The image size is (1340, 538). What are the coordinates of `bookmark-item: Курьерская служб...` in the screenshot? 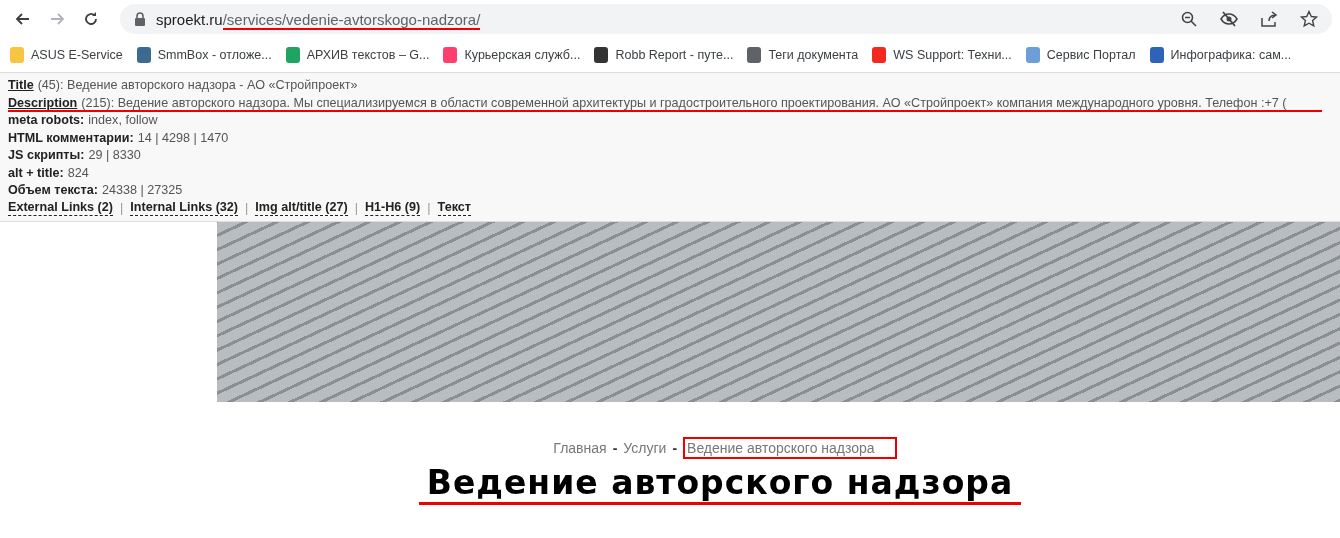 It's located at (512, 55).